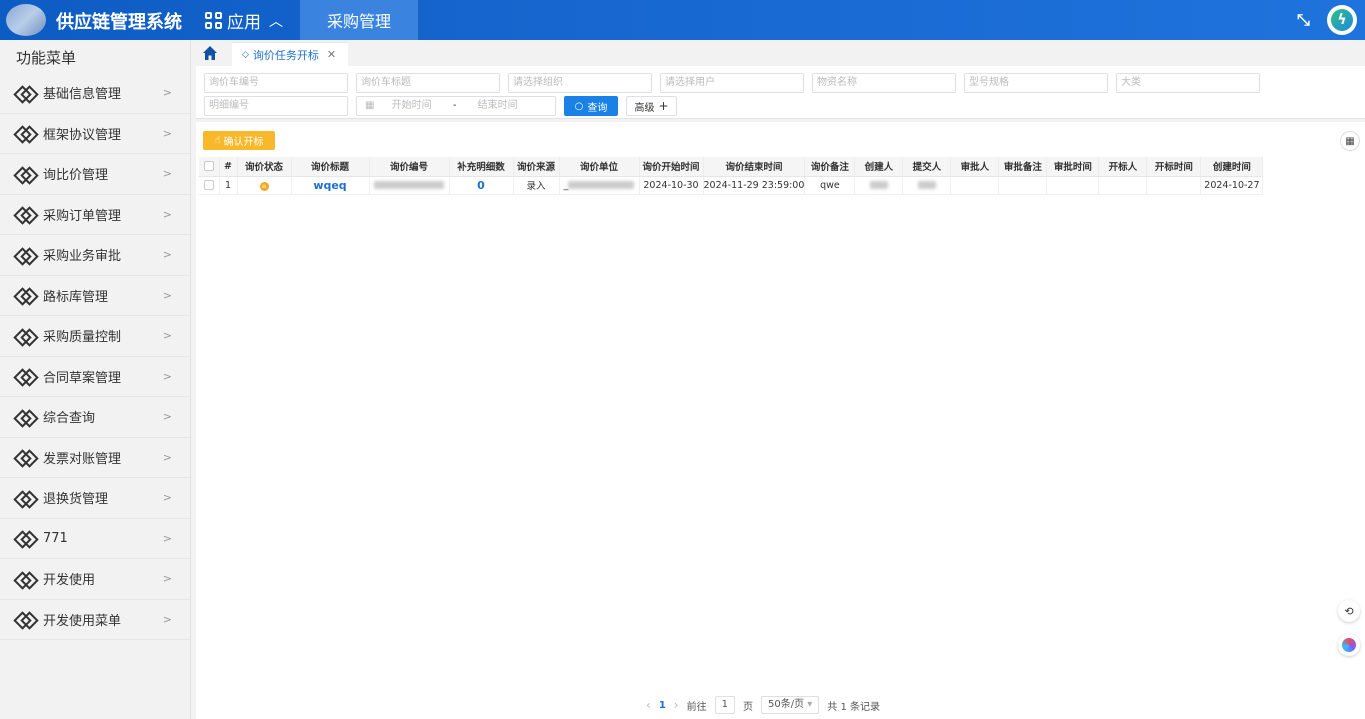 The height and width of the screenshot is (719, 1365). I want to click on cell-detail-count: 0, so click(481, 185).